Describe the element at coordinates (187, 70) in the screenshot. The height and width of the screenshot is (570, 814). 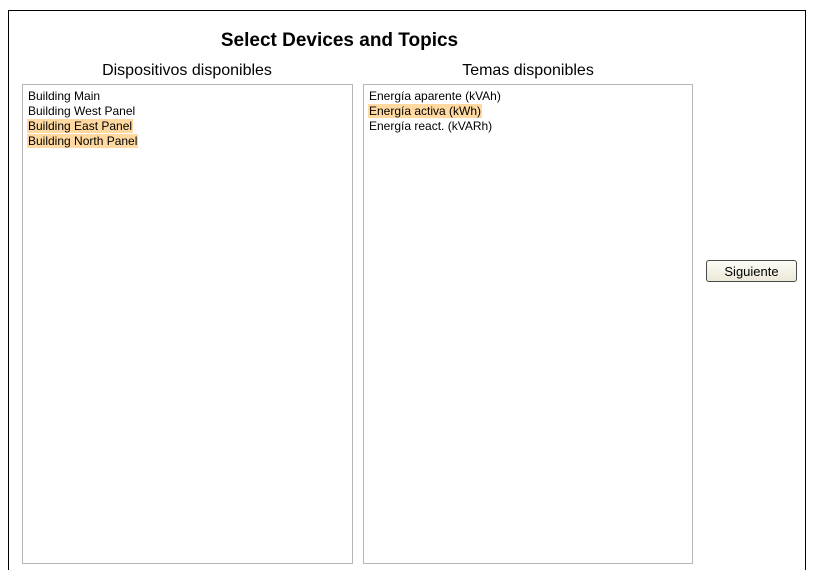
I see `devices-heading: Dispositivos disponibles` at that location.